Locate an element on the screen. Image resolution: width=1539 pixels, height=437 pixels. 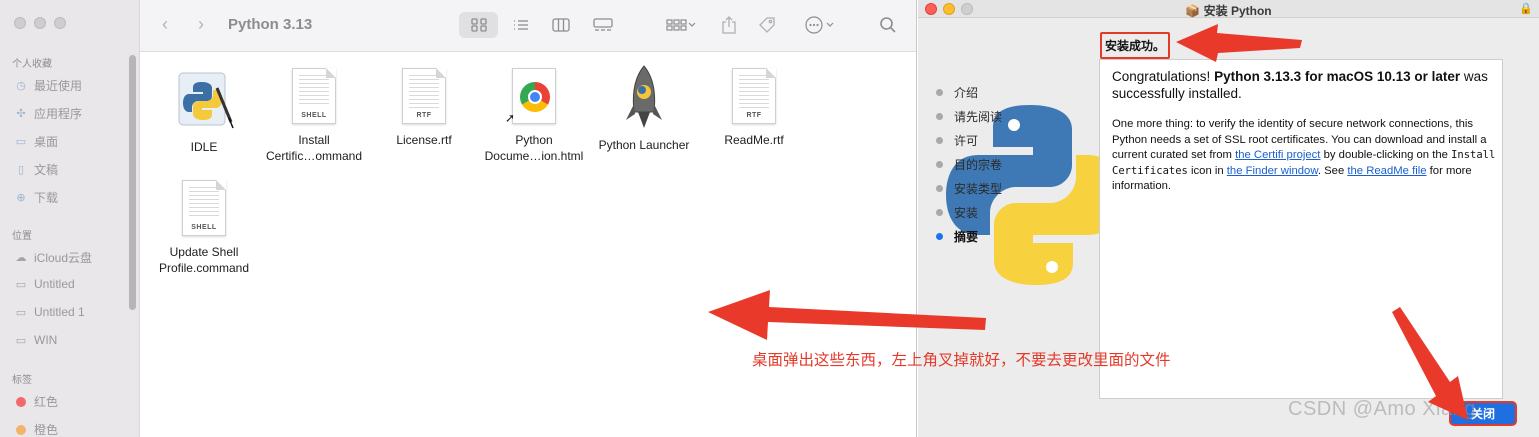
download-icon: ⊕ is located at coordinates (21, 198).